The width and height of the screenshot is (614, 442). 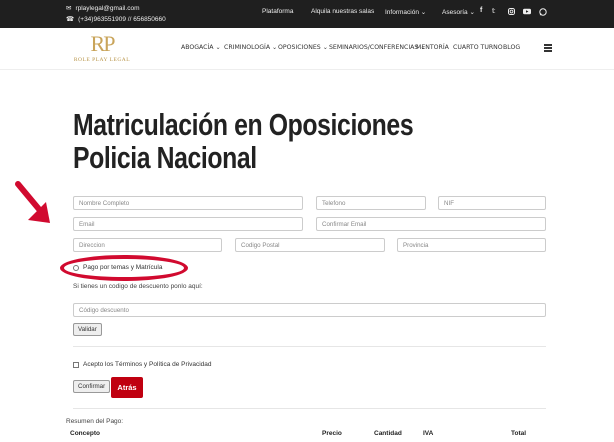 What do you see at coordinates (471, 245) in the screenshot?
I see `provincia-input: Provincia` at bounding box center [471, 245].